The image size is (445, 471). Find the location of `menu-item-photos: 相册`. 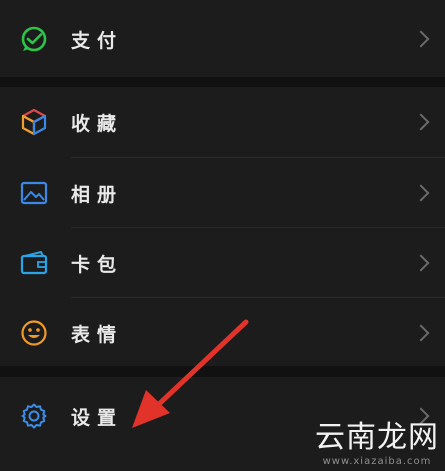

menu-item-photos: 相册 is located at coordinates (222, 193).